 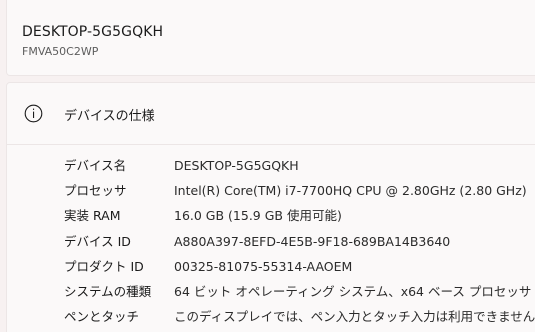 What do you see at coordinates (97, 241) in the screenshot?
I see `spec-label: デバイス ID` at bounding box center [97, 241].